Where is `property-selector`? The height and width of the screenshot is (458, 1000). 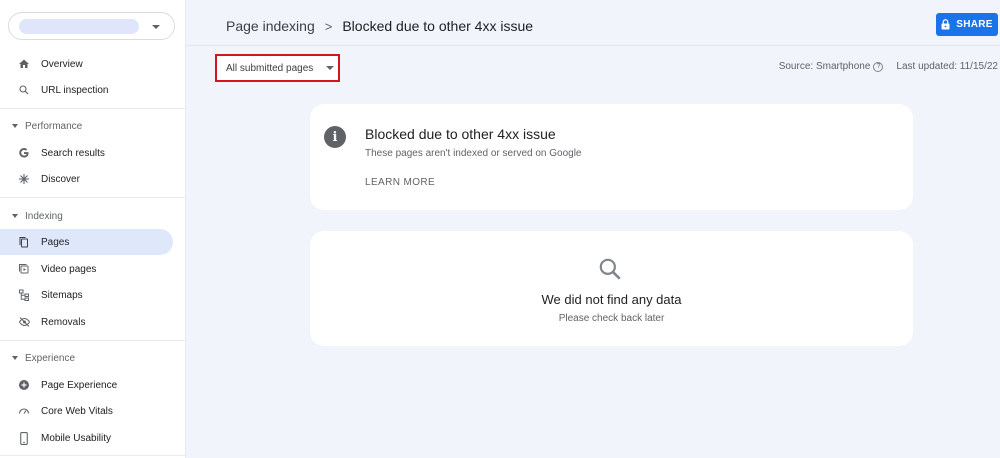 property-selector is located at coordinates (91, 26).